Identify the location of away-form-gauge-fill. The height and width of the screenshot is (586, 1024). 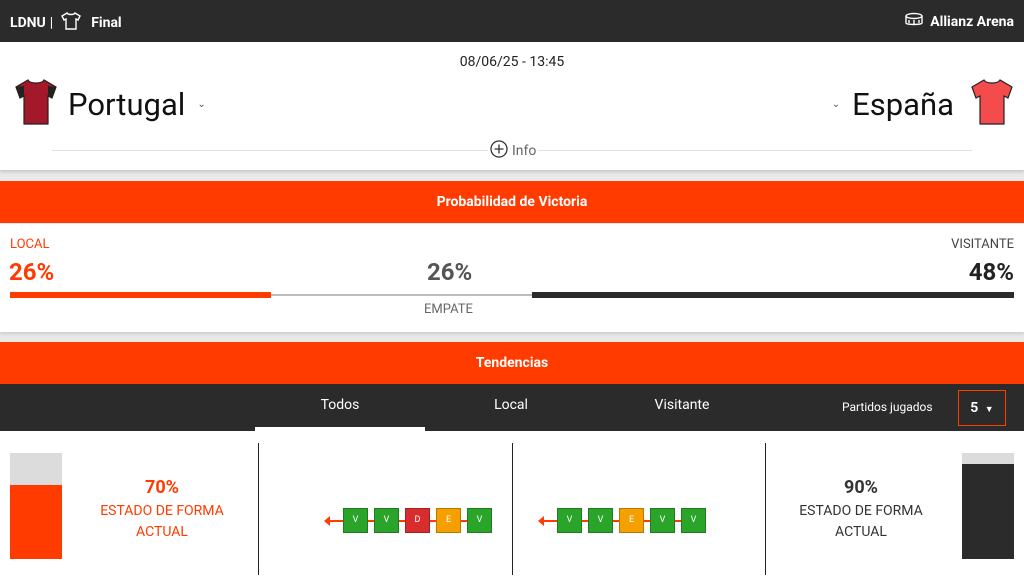
(988, 511).